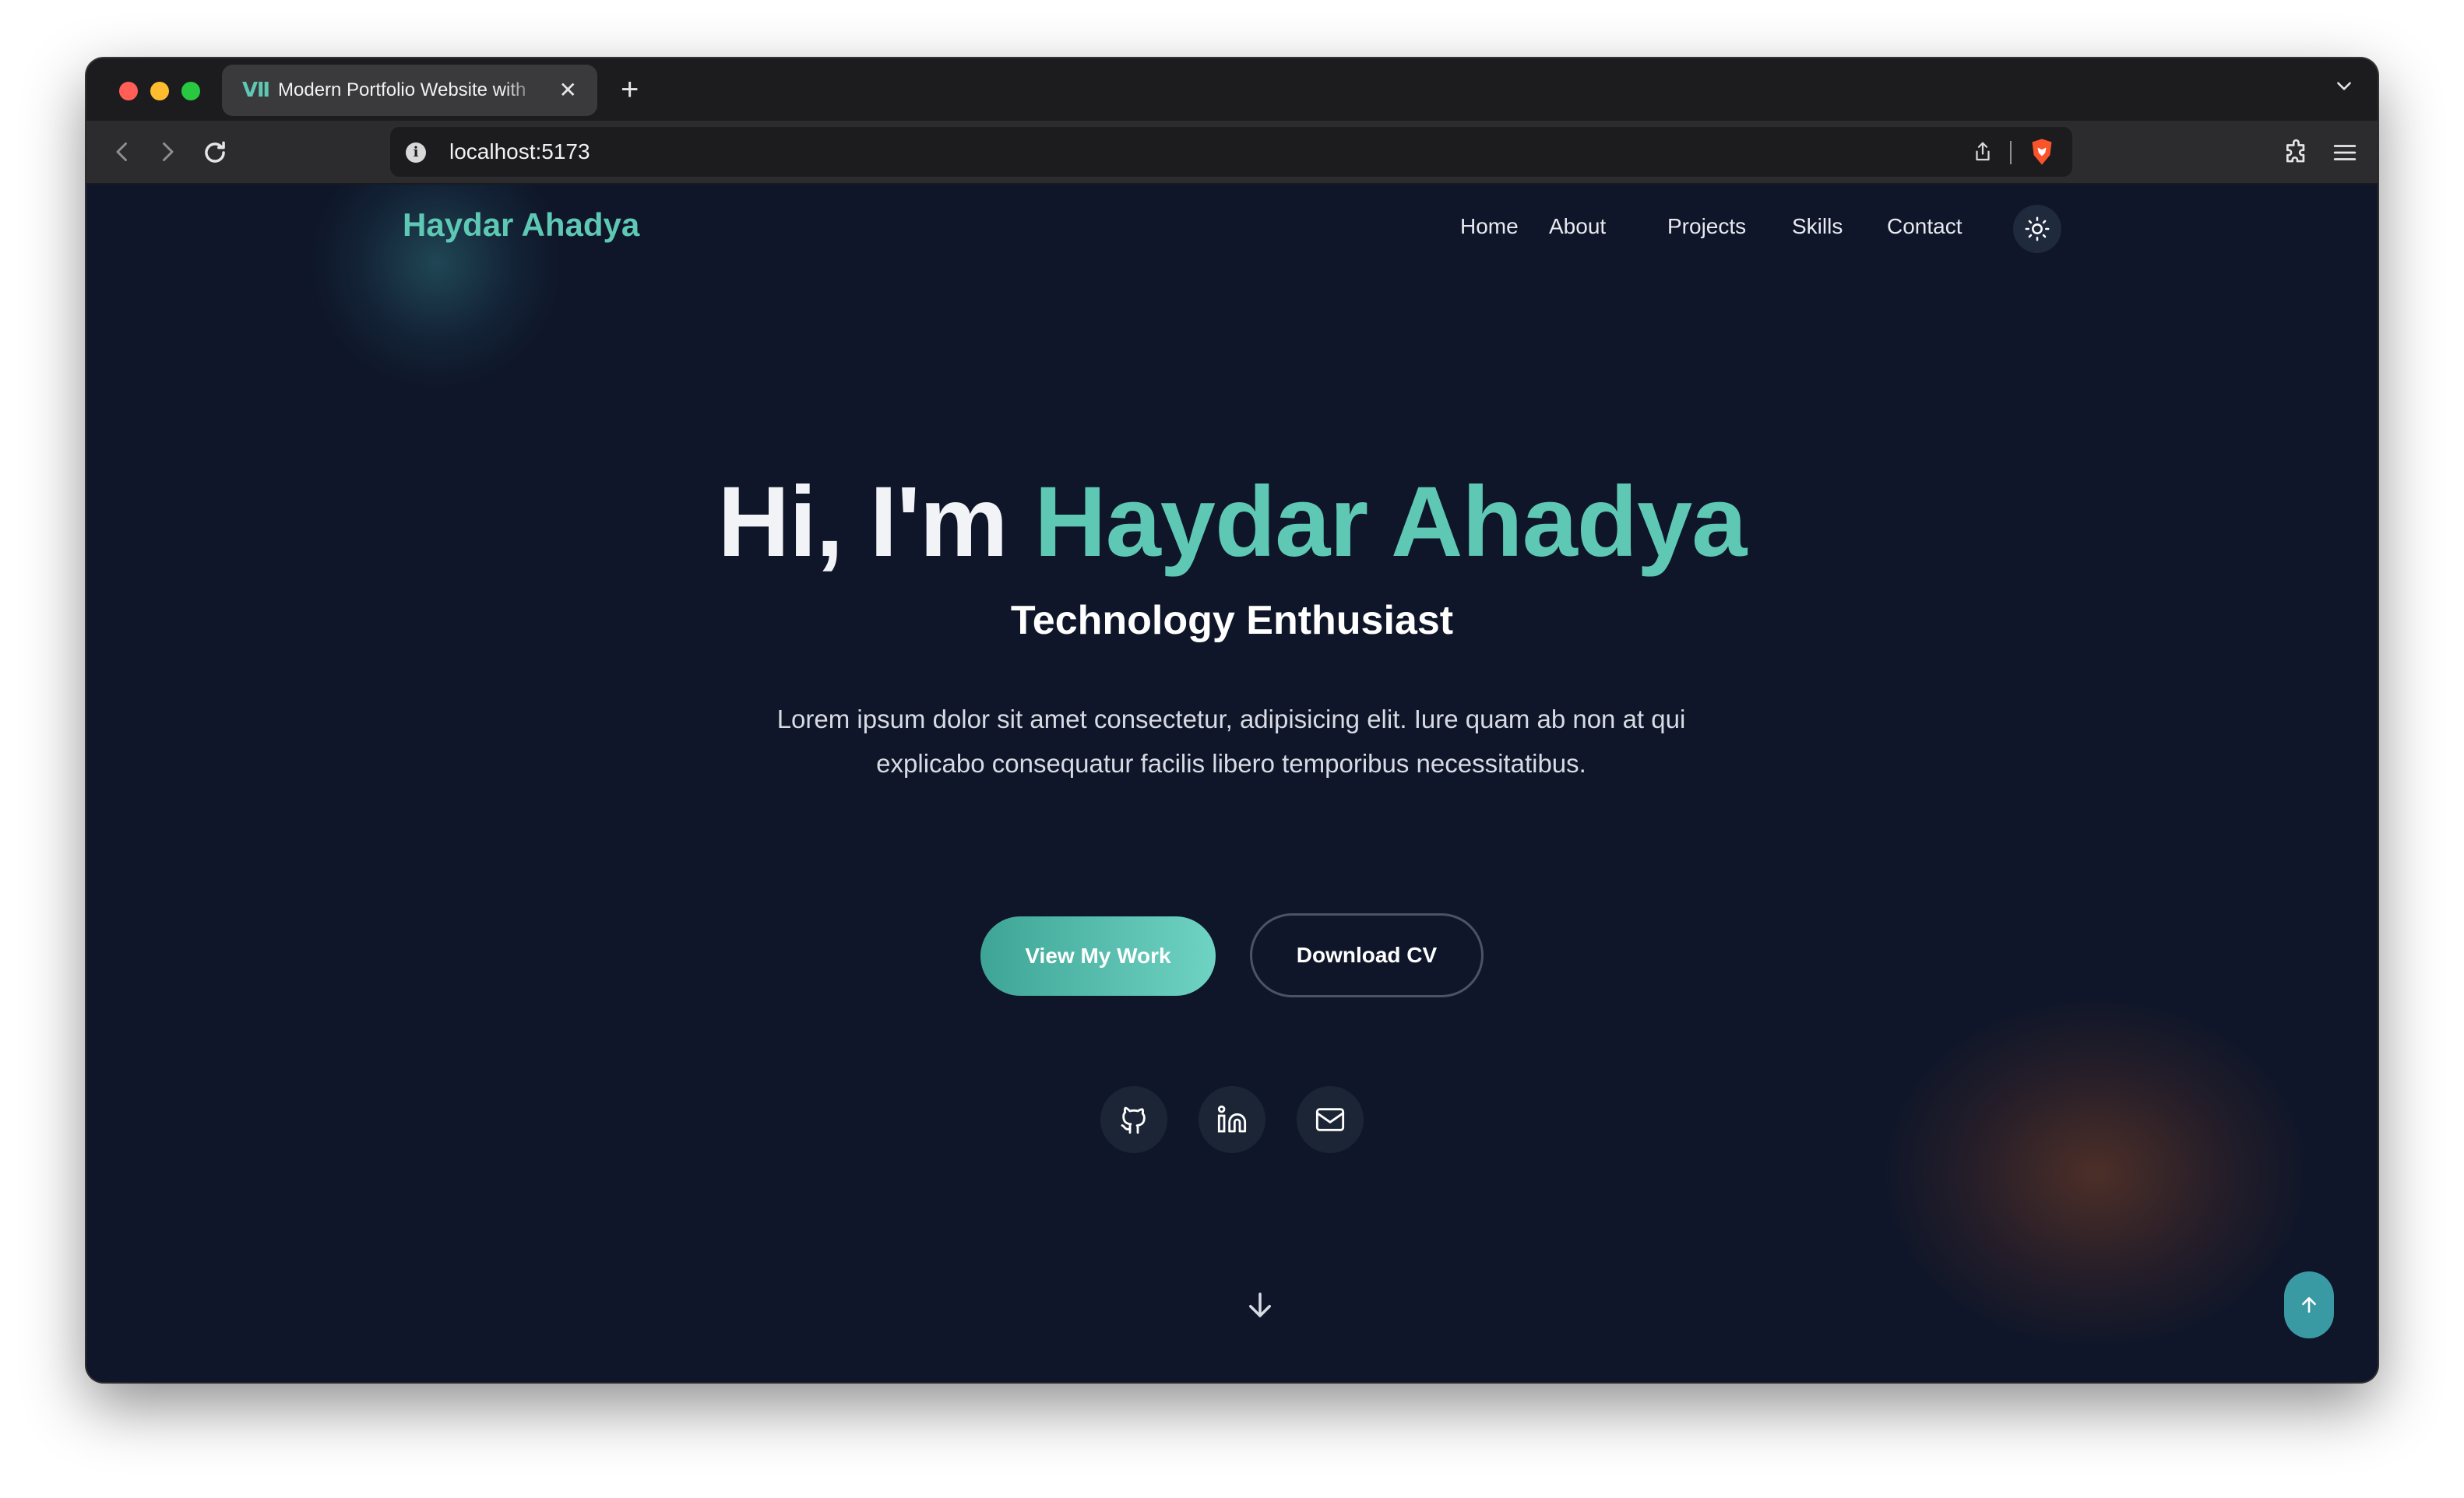 The image size is (2464, 1498). Describe the element at coordinates (129, 91) in the screenshot. I see `close-window-button` at that location.